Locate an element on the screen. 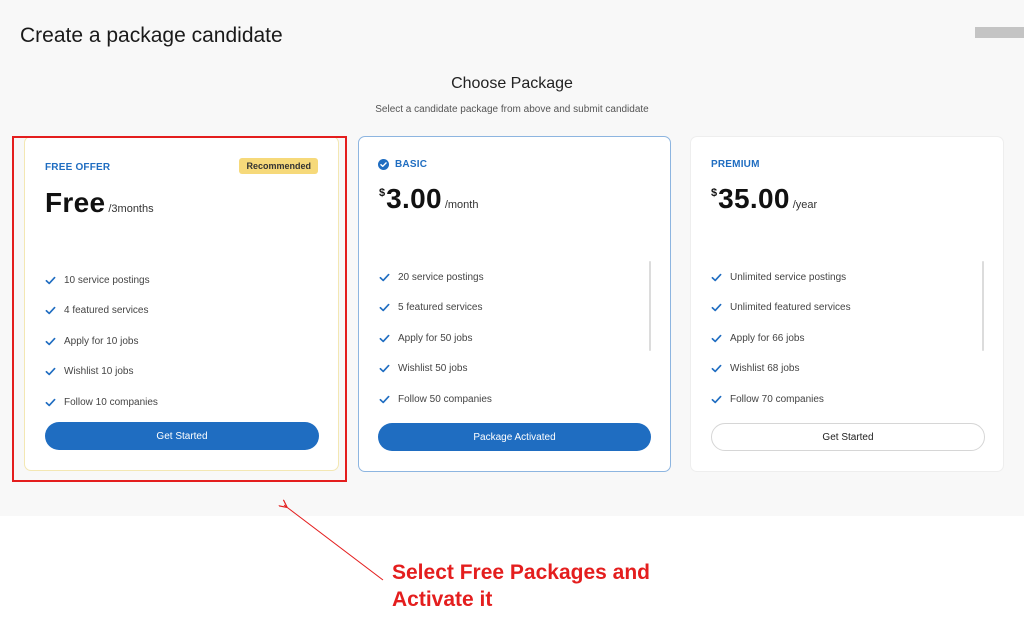 The height and width of the screenshot is (623, 1024). annotation-line-2: Activate it is located at coordinates (442, 599).